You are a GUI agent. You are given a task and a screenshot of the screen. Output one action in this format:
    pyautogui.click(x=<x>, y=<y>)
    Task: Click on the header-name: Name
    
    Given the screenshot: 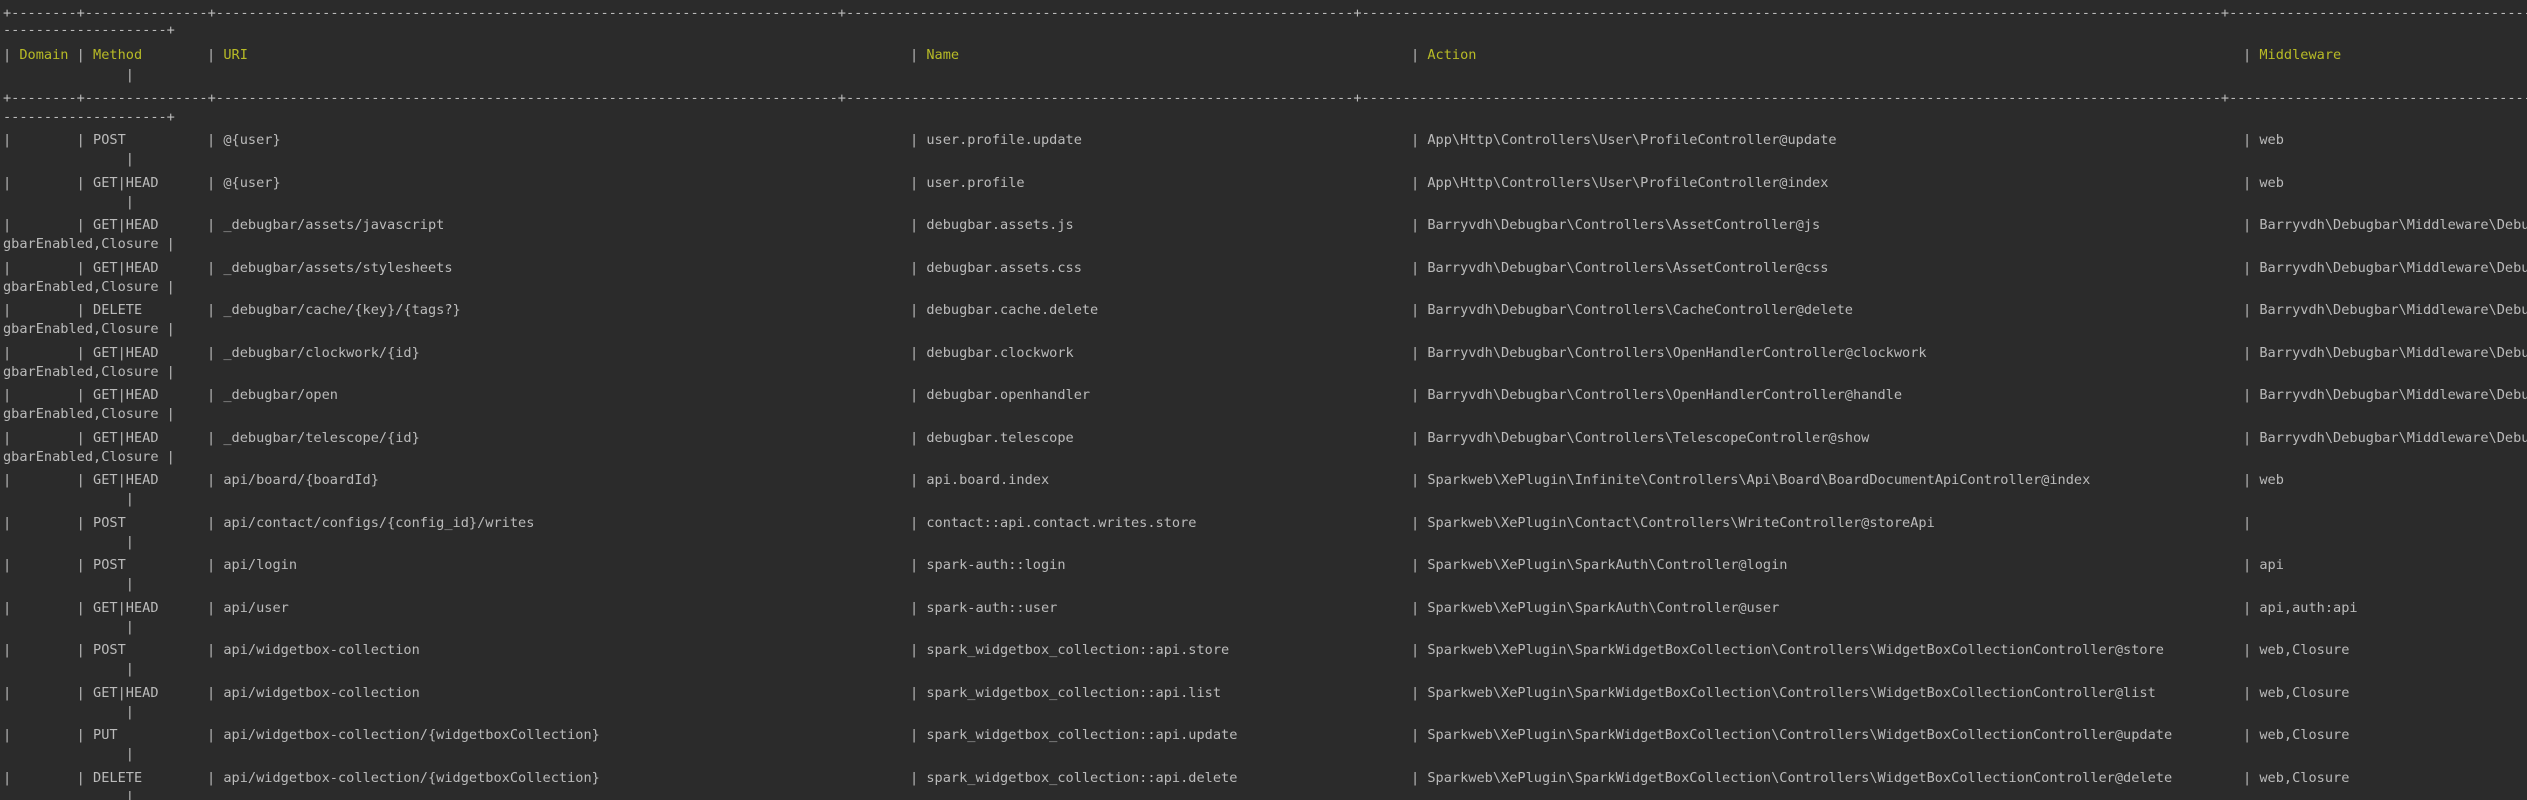 What is the action you would take?
    pyautogui.click(x=943, y=55)
    